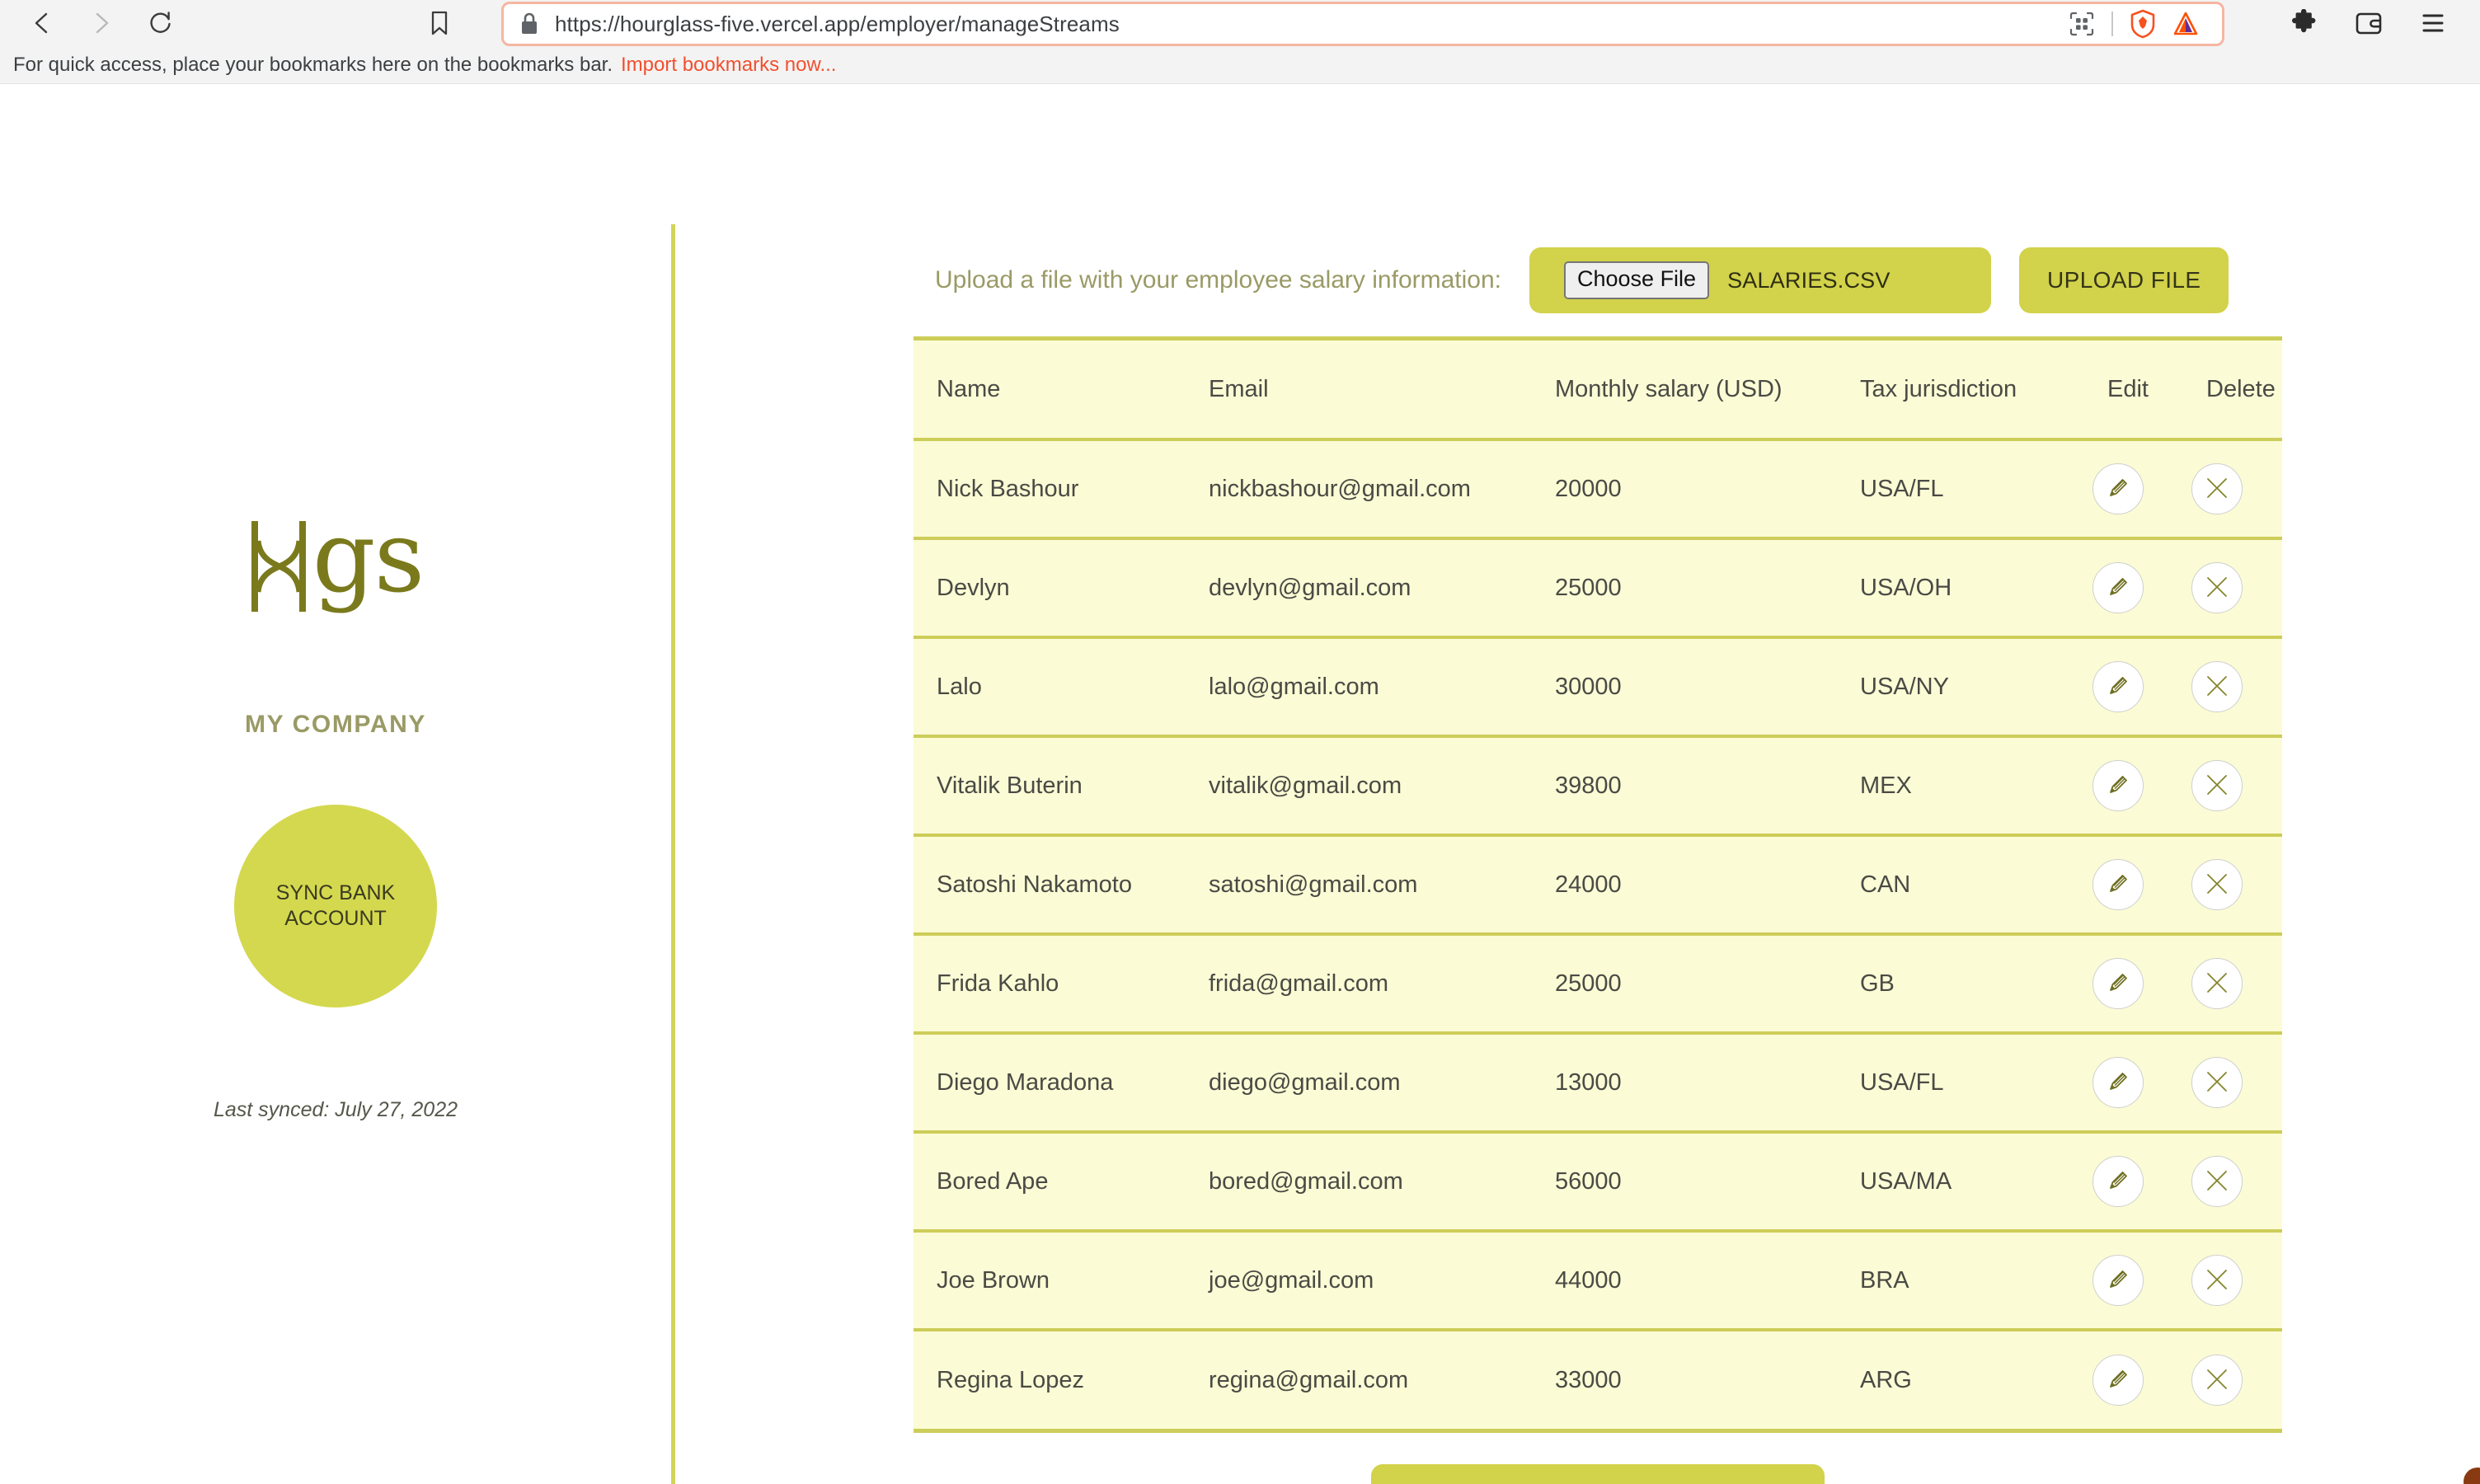 The width and height of the screenshot is (2480, 1484). I want to click on qr-code-icon, so click(2081, 24).